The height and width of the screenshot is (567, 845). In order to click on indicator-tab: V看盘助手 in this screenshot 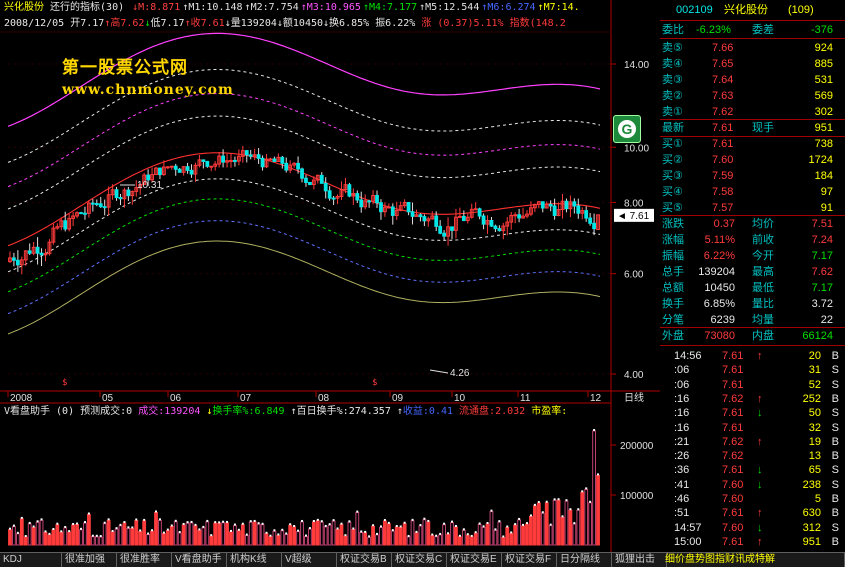, I will do `click(199, 560)`.